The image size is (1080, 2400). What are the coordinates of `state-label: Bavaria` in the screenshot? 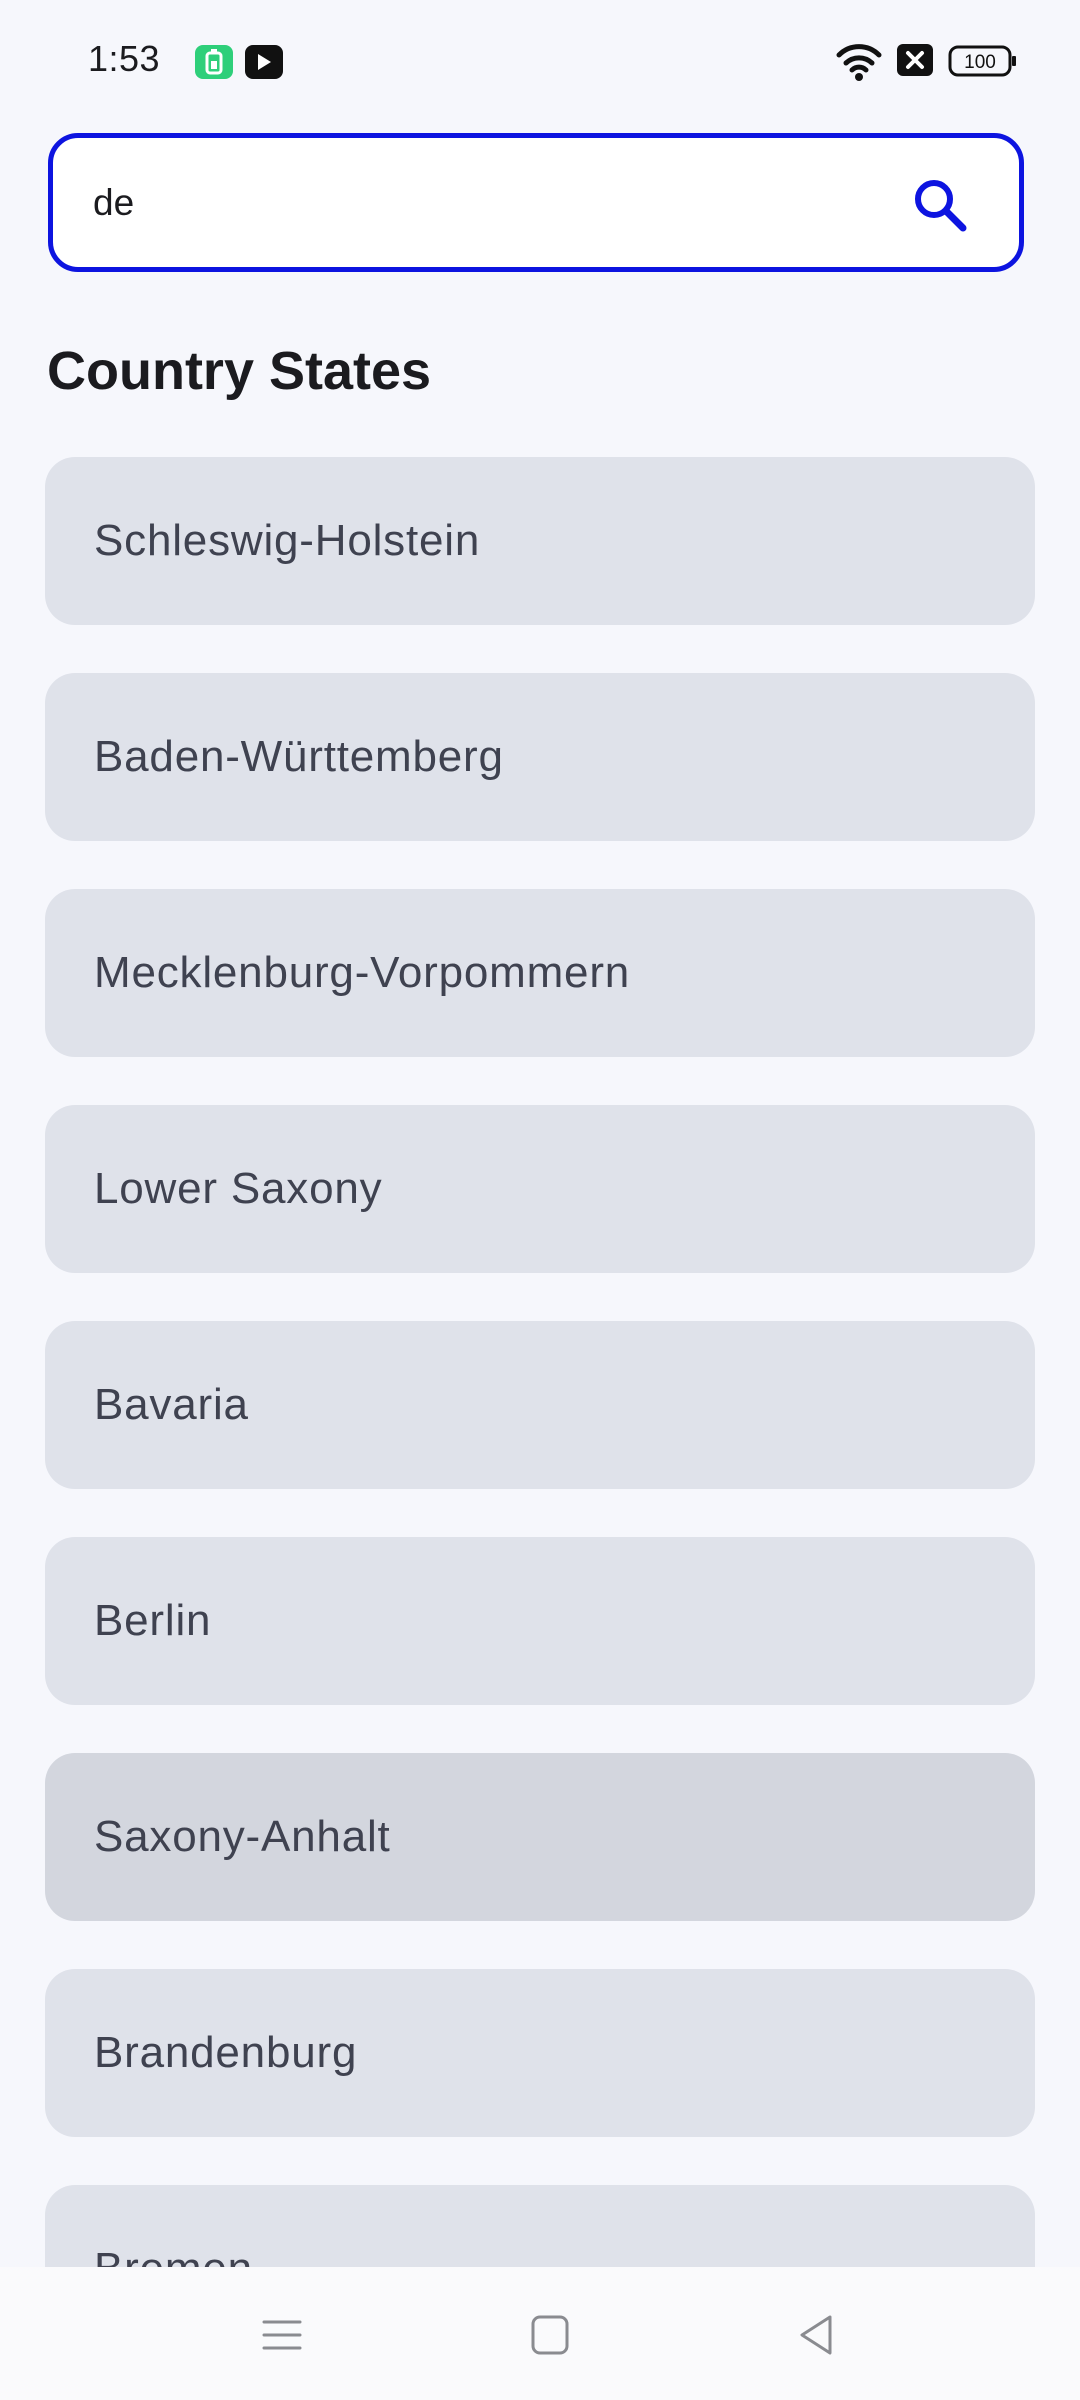 It's located at (171, 1404).